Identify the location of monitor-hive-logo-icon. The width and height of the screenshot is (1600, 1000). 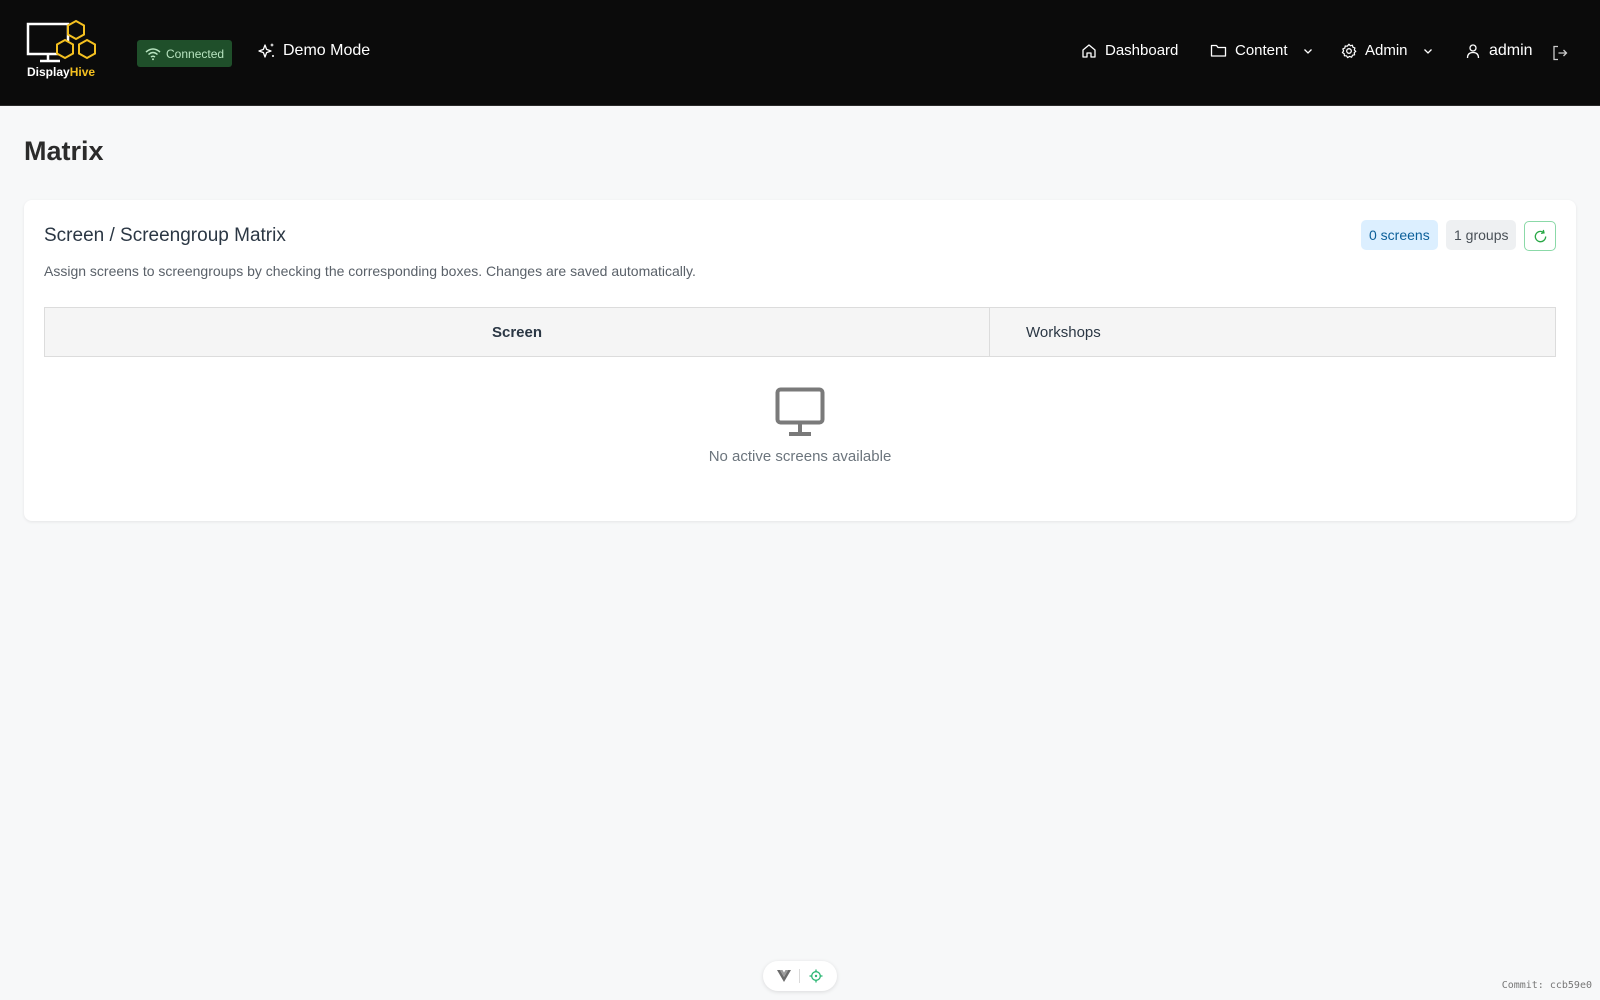
(61, 41).